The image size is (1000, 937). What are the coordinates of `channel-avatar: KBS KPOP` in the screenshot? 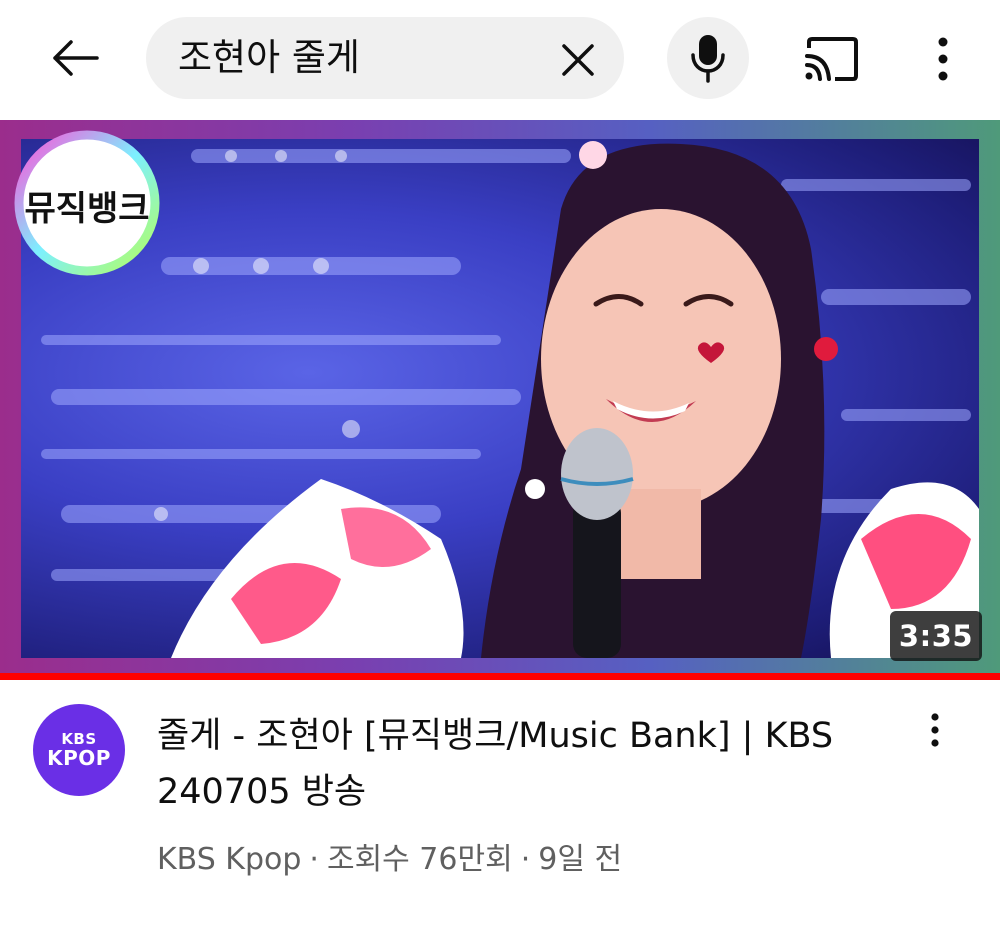 It's located at (79, 750).